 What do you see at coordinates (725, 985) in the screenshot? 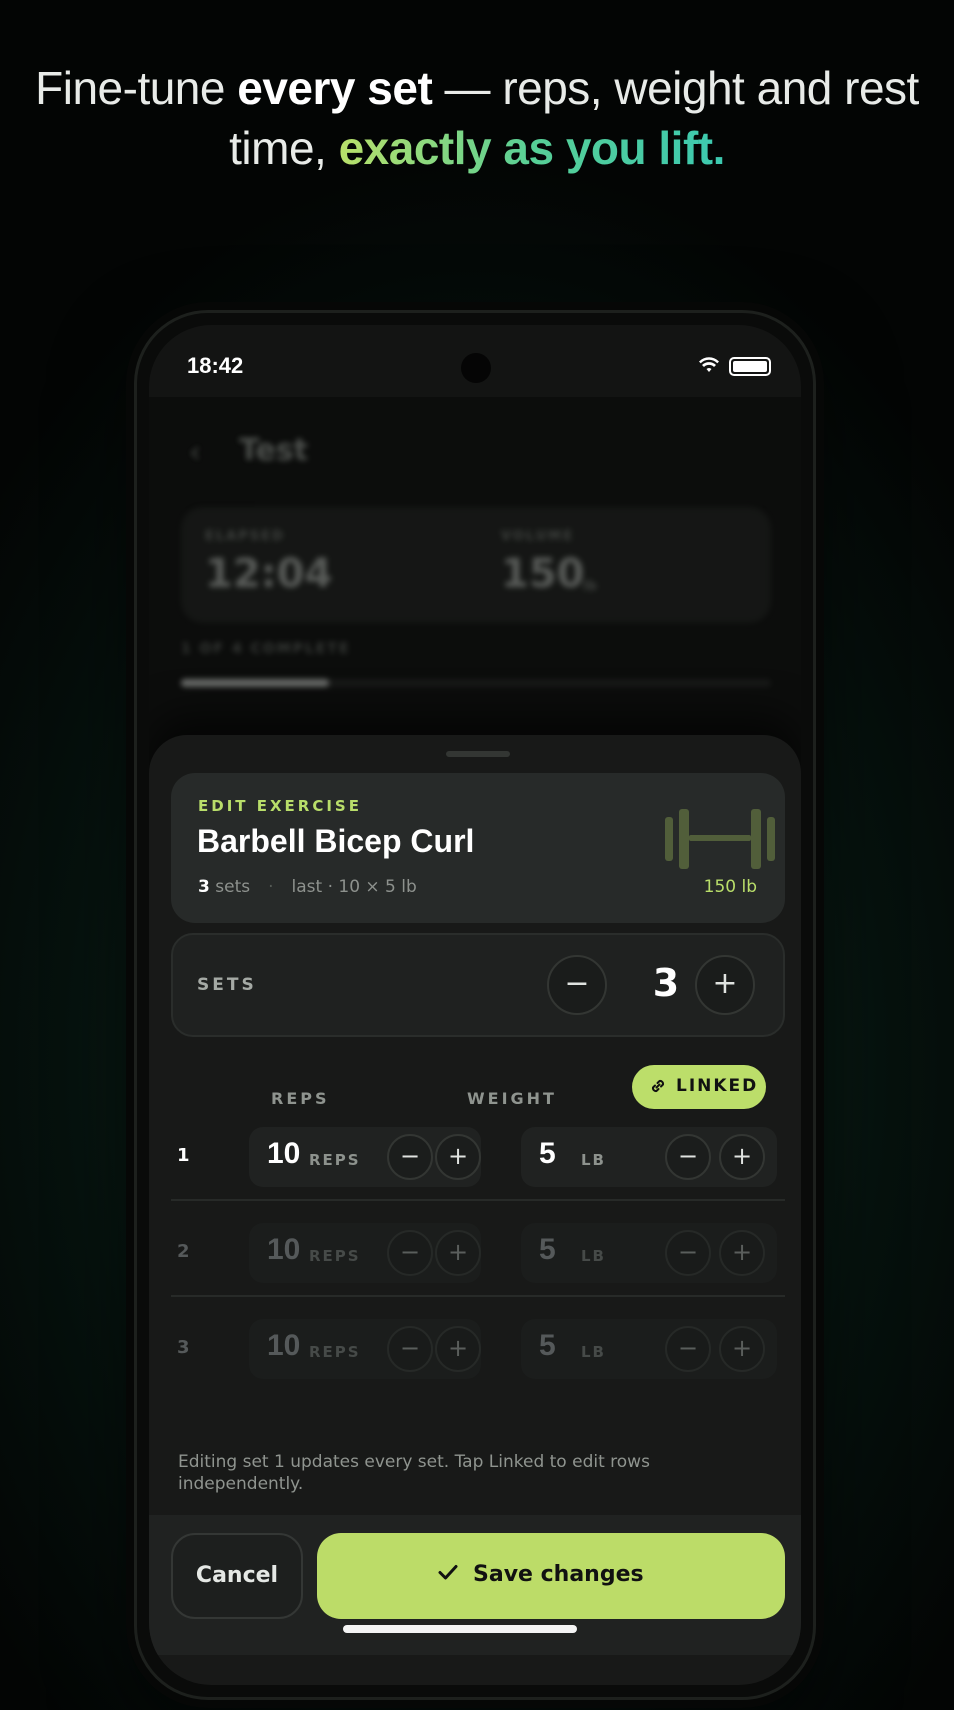
I see `sets-plus-button: +` at bounding box center [725, 985].